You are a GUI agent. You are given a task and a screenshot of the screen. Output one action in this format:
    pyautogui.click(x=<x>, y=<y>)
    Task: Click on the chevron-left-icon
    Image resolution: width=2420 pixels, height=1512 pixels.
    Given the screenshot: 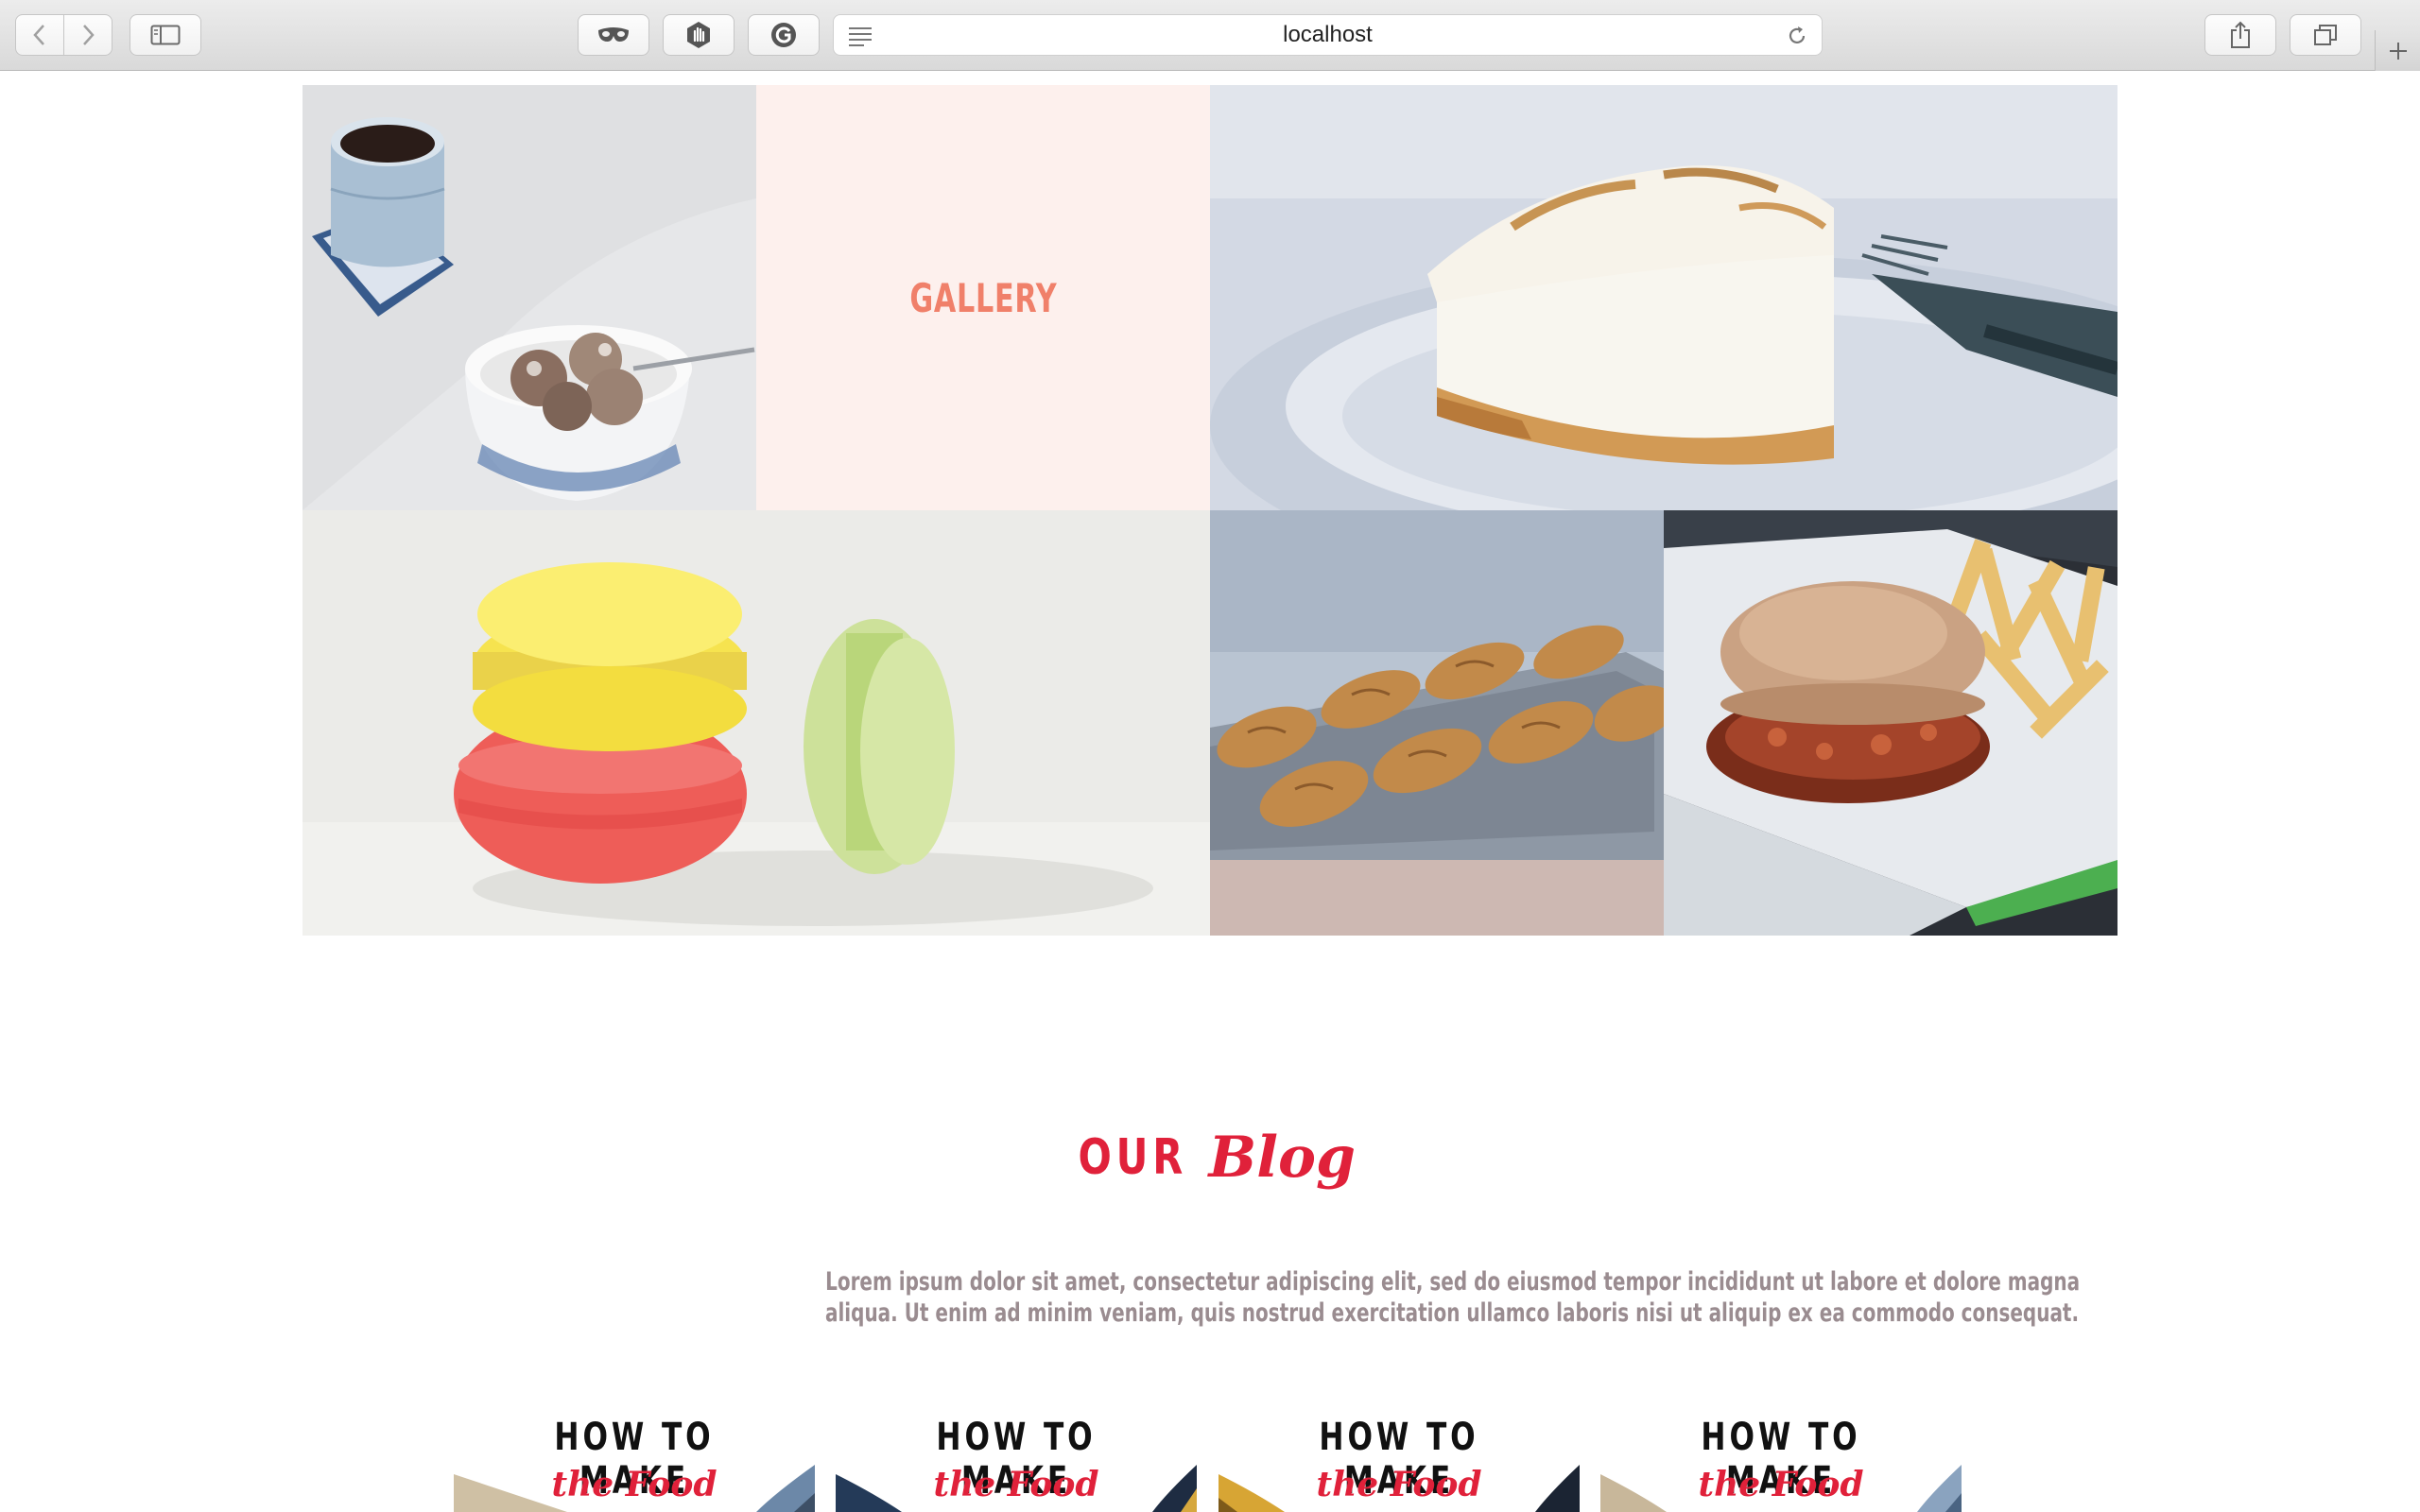 What is the action you would take?
    pyautogui.click(x=38, y=35)
    